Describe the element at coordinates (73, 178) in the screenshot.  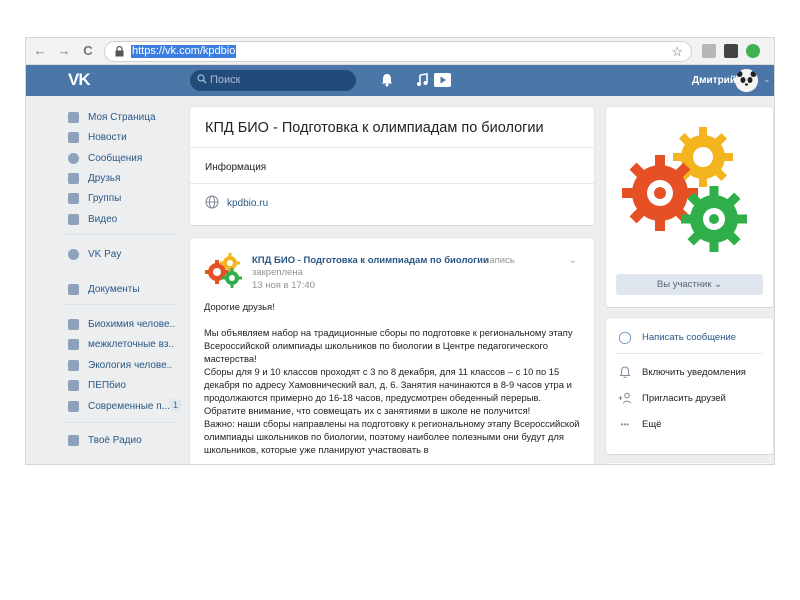
I see `friends-icon` at that location.